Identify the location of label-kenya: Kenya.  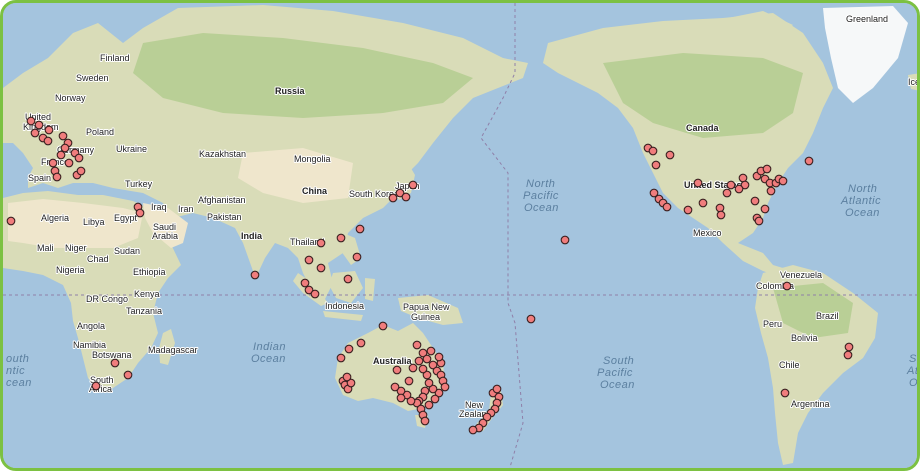
(147, 294).